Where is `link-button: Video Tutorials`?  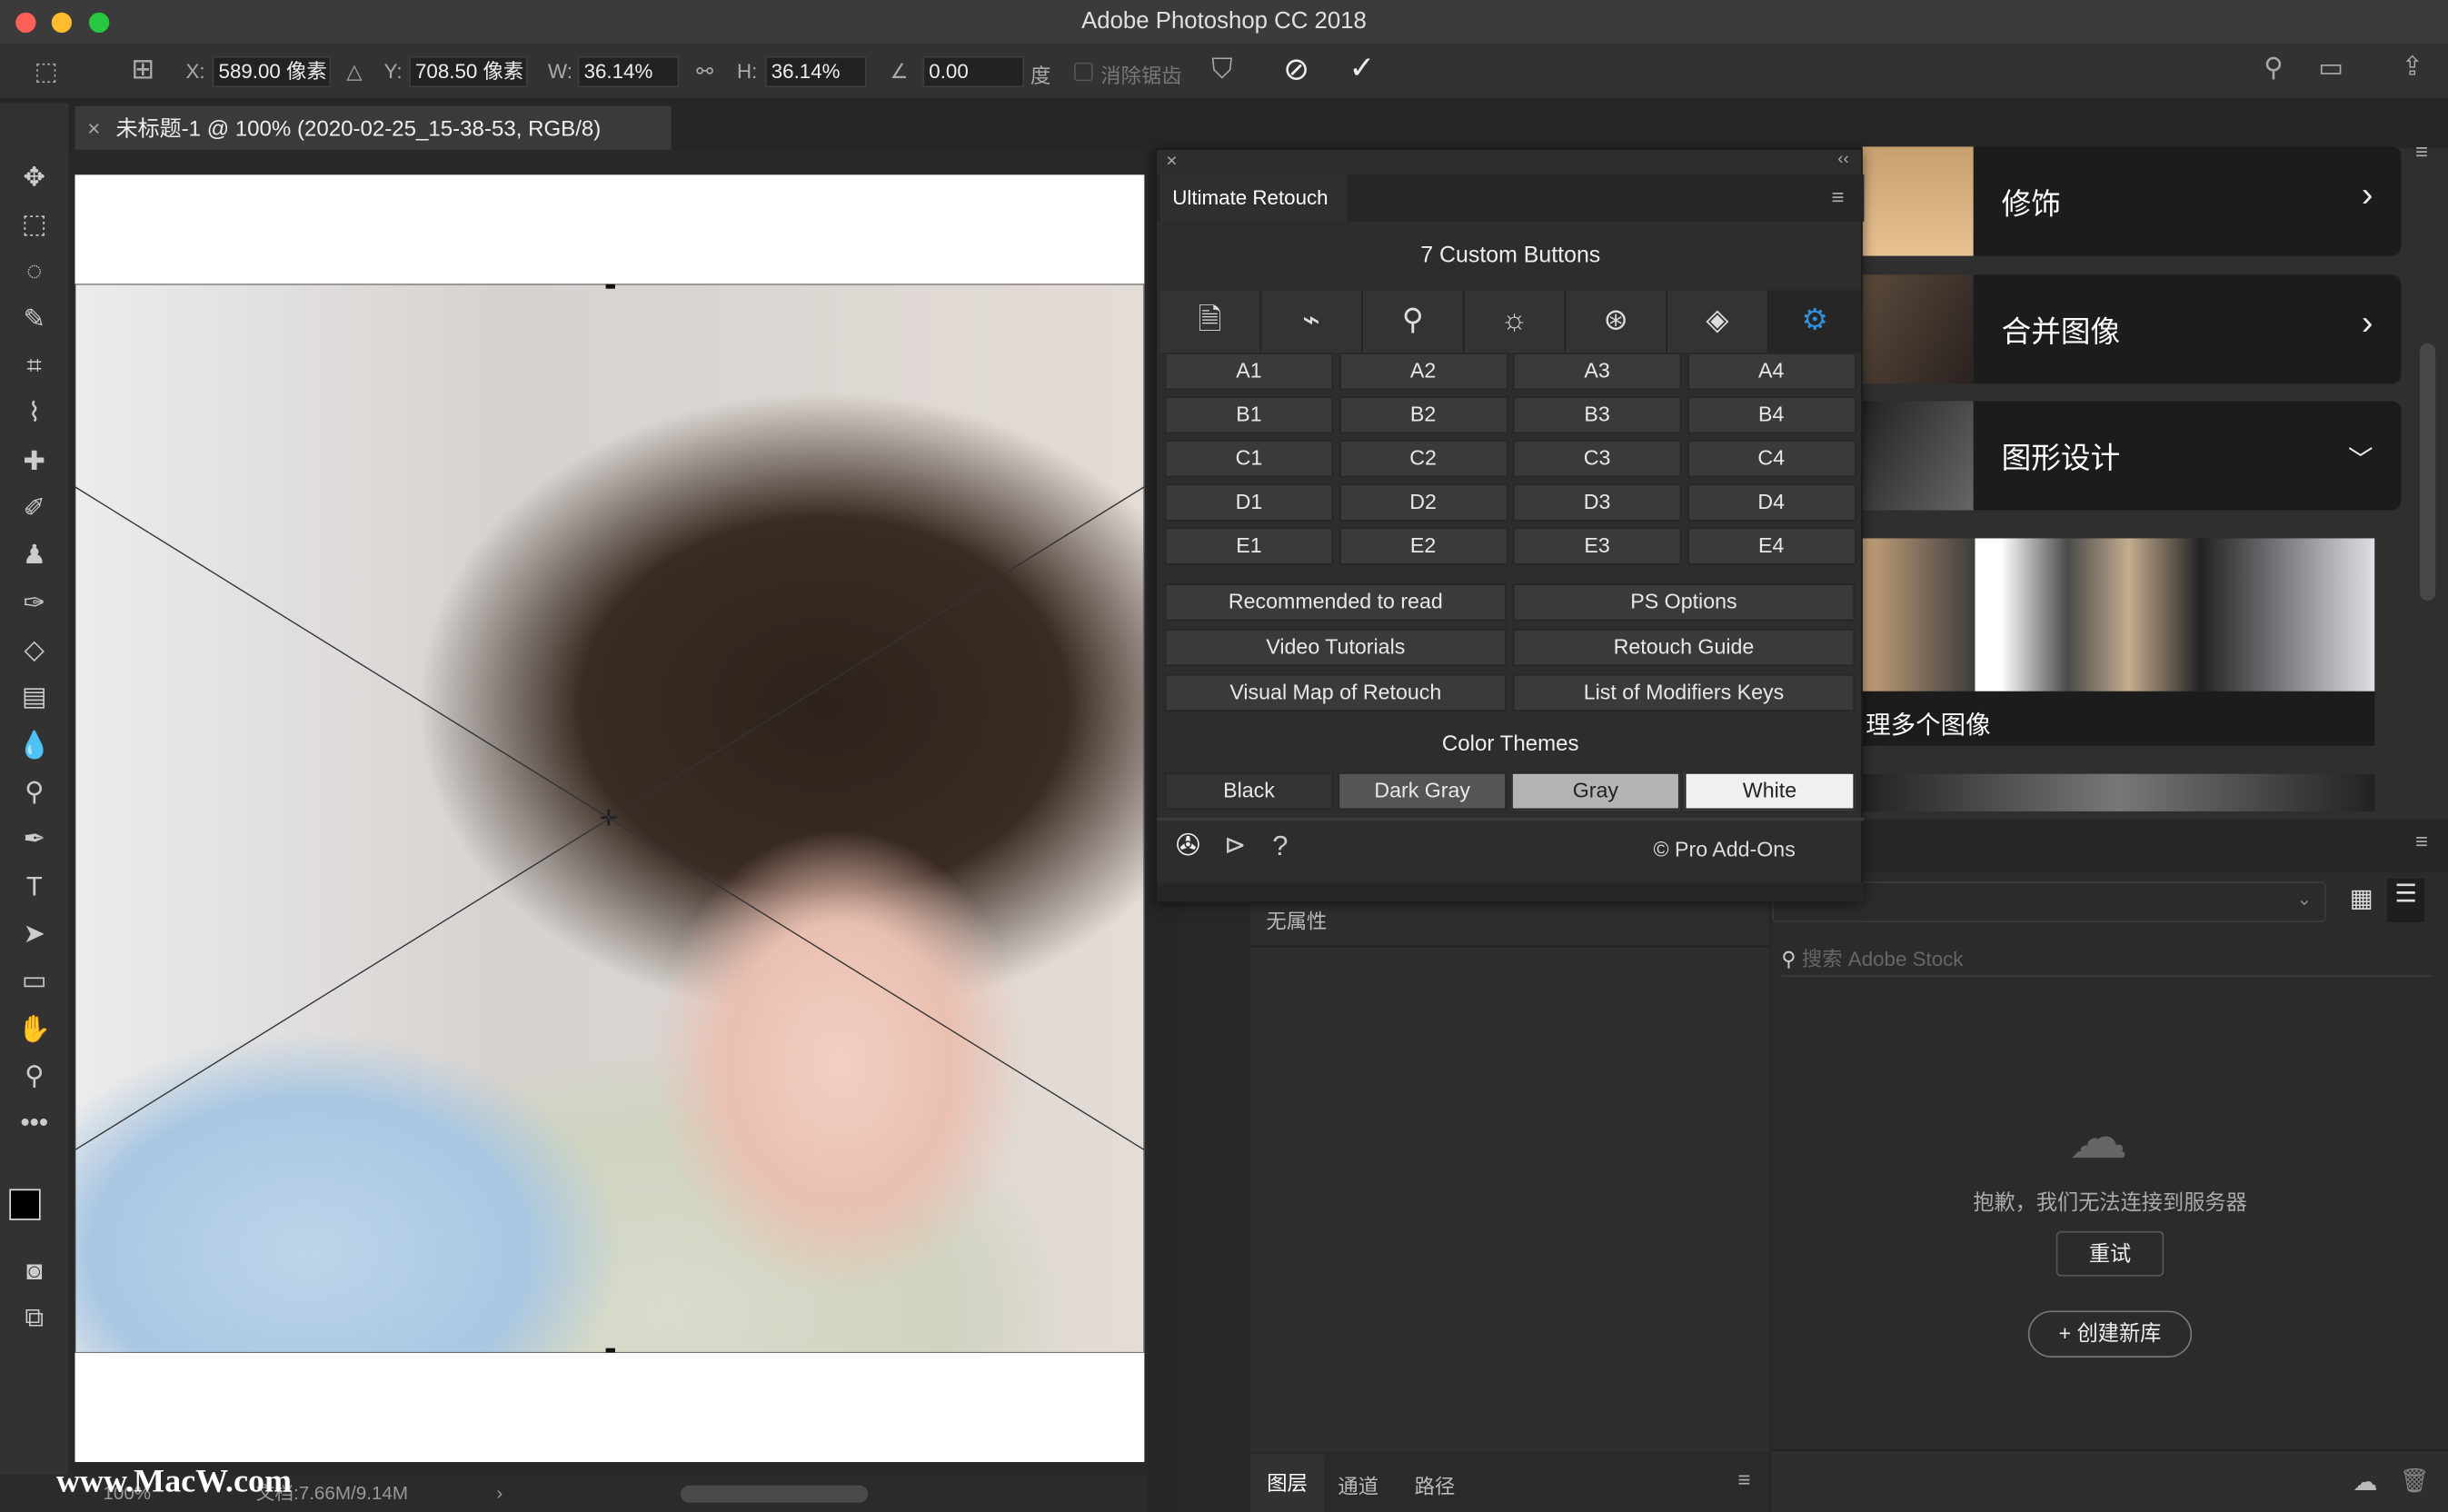 link-button: Video Tutorials is located at coordinates (1335, 648).